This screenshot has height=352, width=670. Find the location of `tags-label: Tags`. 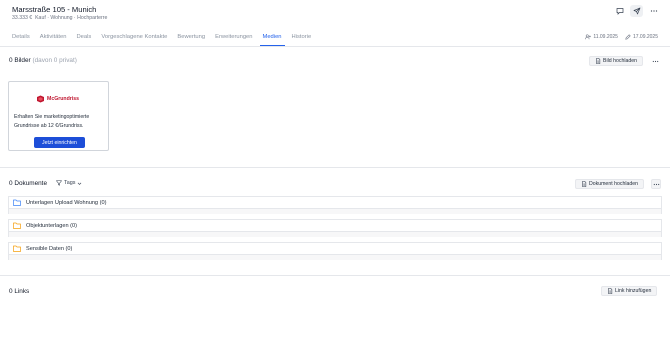

tags-label: Tags is located at coordinates (70, 183).